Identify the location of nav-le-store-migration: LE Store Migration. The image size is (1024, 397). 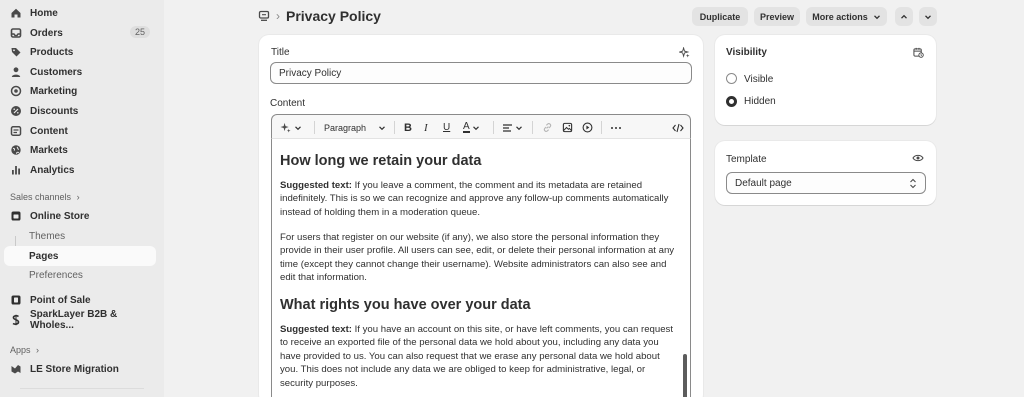
(80, 369).